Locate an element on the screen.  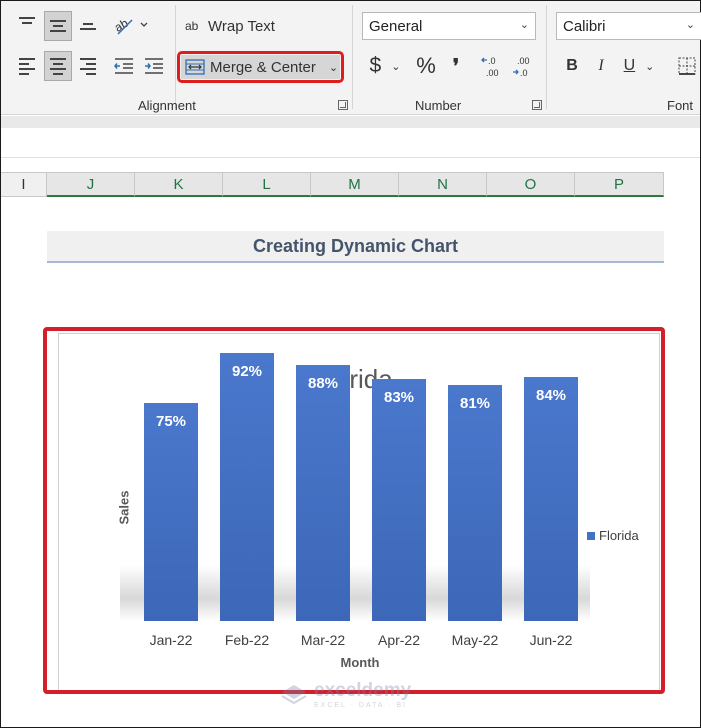
font-name-value: Calibri is located at coordinates (584, 26).